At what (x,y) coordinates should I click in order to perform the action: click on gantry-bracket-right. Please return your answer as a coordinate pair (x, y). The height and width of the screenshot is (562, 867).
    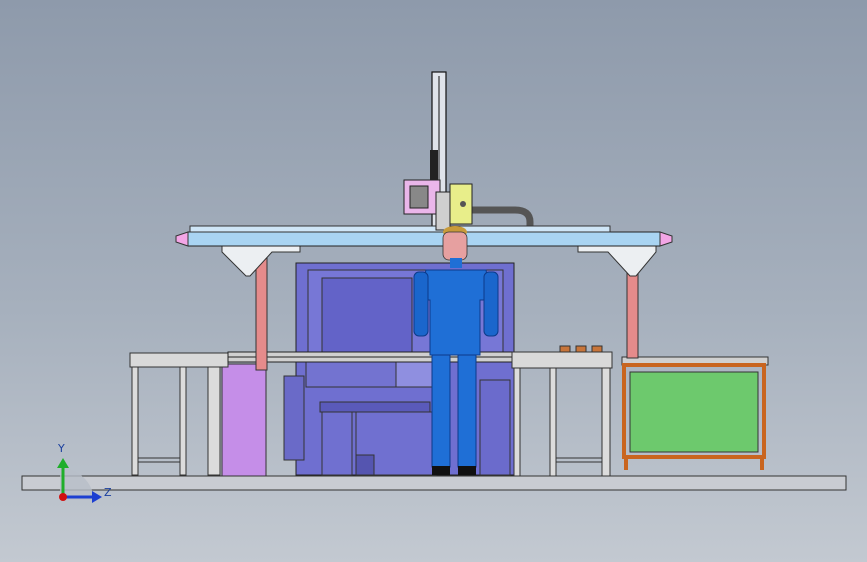
    Looking at the image, I should click on (617, 261).